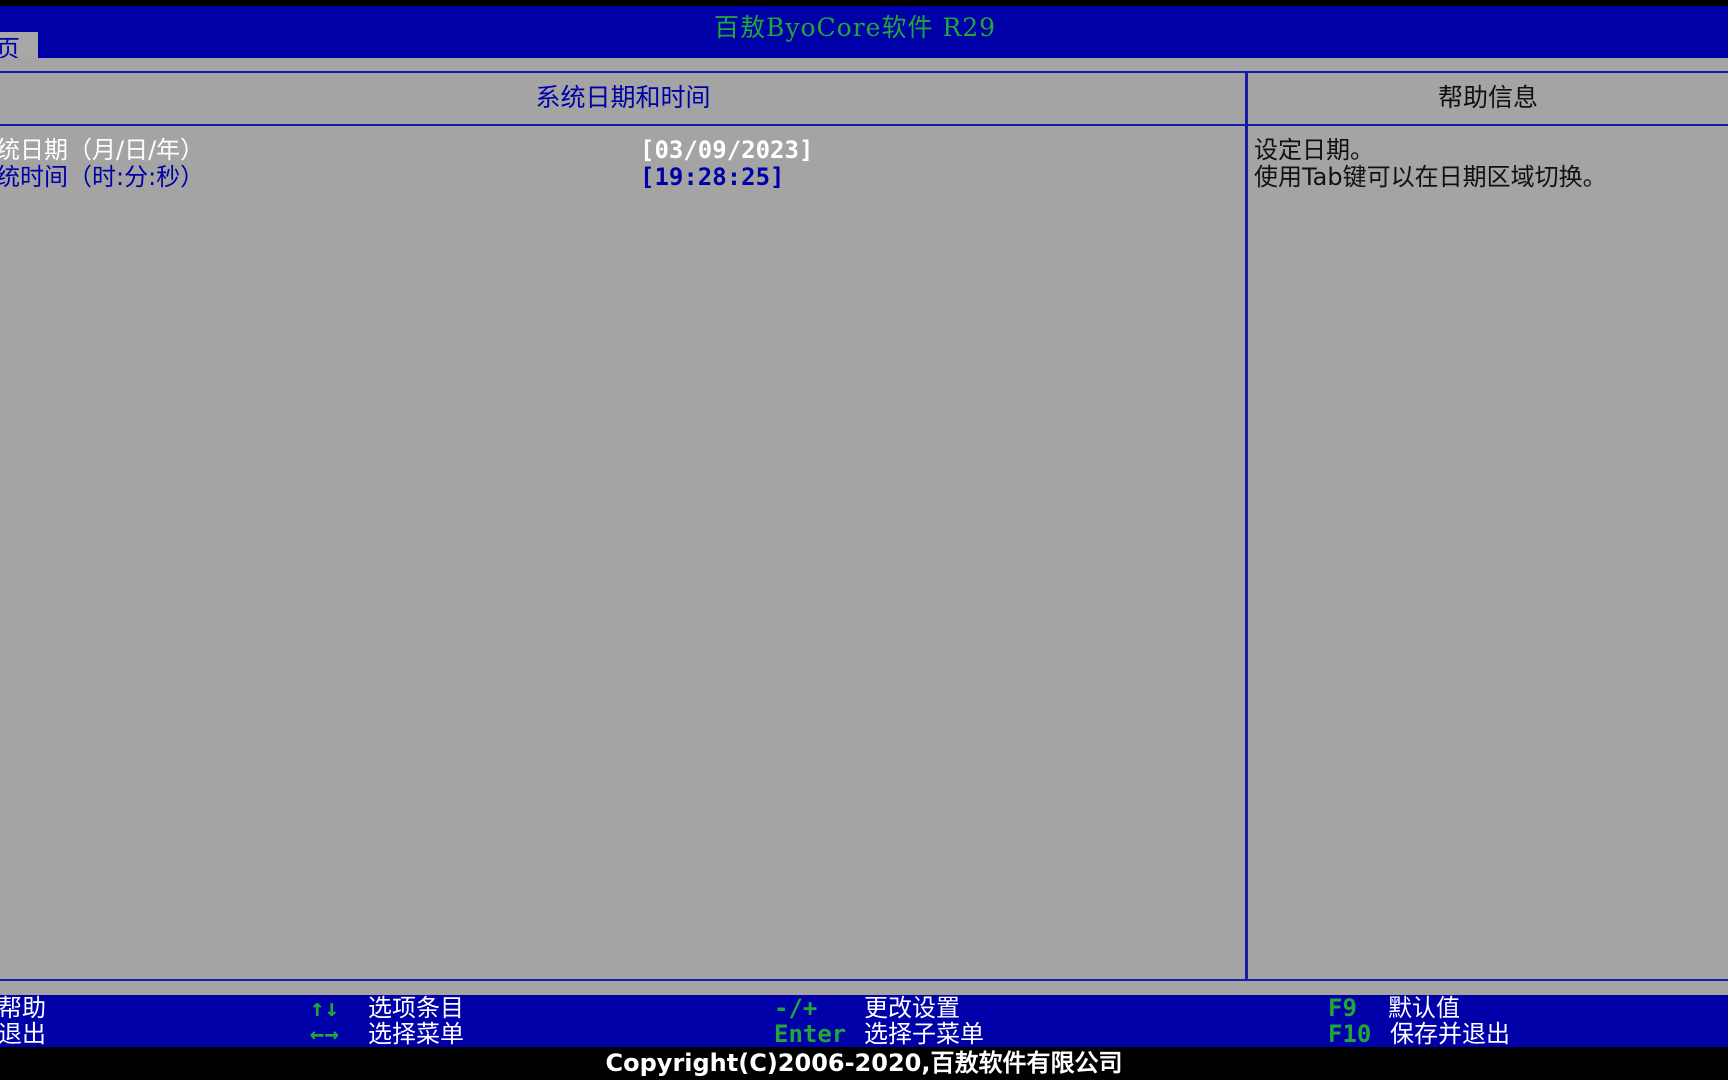 The height and width of the screenshot is (1080, 1728). I want to click on system-date-row: 统日期（月/日/年） [03/09/2023], so click(620, 150).